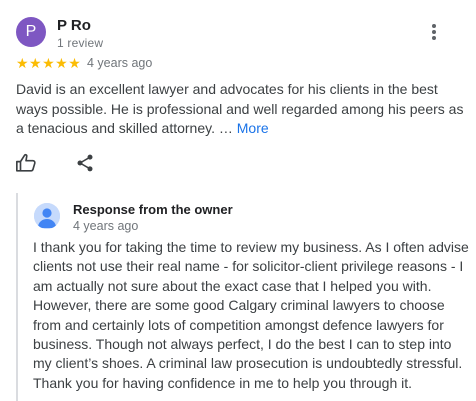 This screenshot has height=401, width=476. Describe the element at coordinates (120, 63) in the screenshot. I see `review-age: 4 years ago` at that location.